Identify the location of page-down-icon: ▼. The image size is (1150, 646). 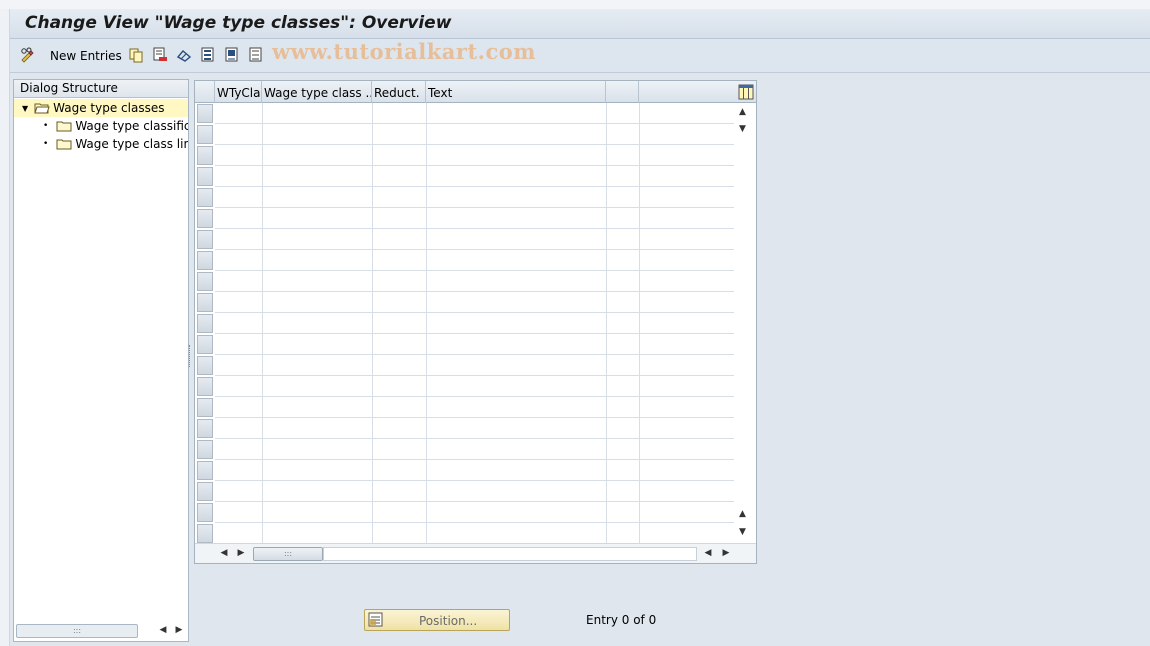
(742, 532).